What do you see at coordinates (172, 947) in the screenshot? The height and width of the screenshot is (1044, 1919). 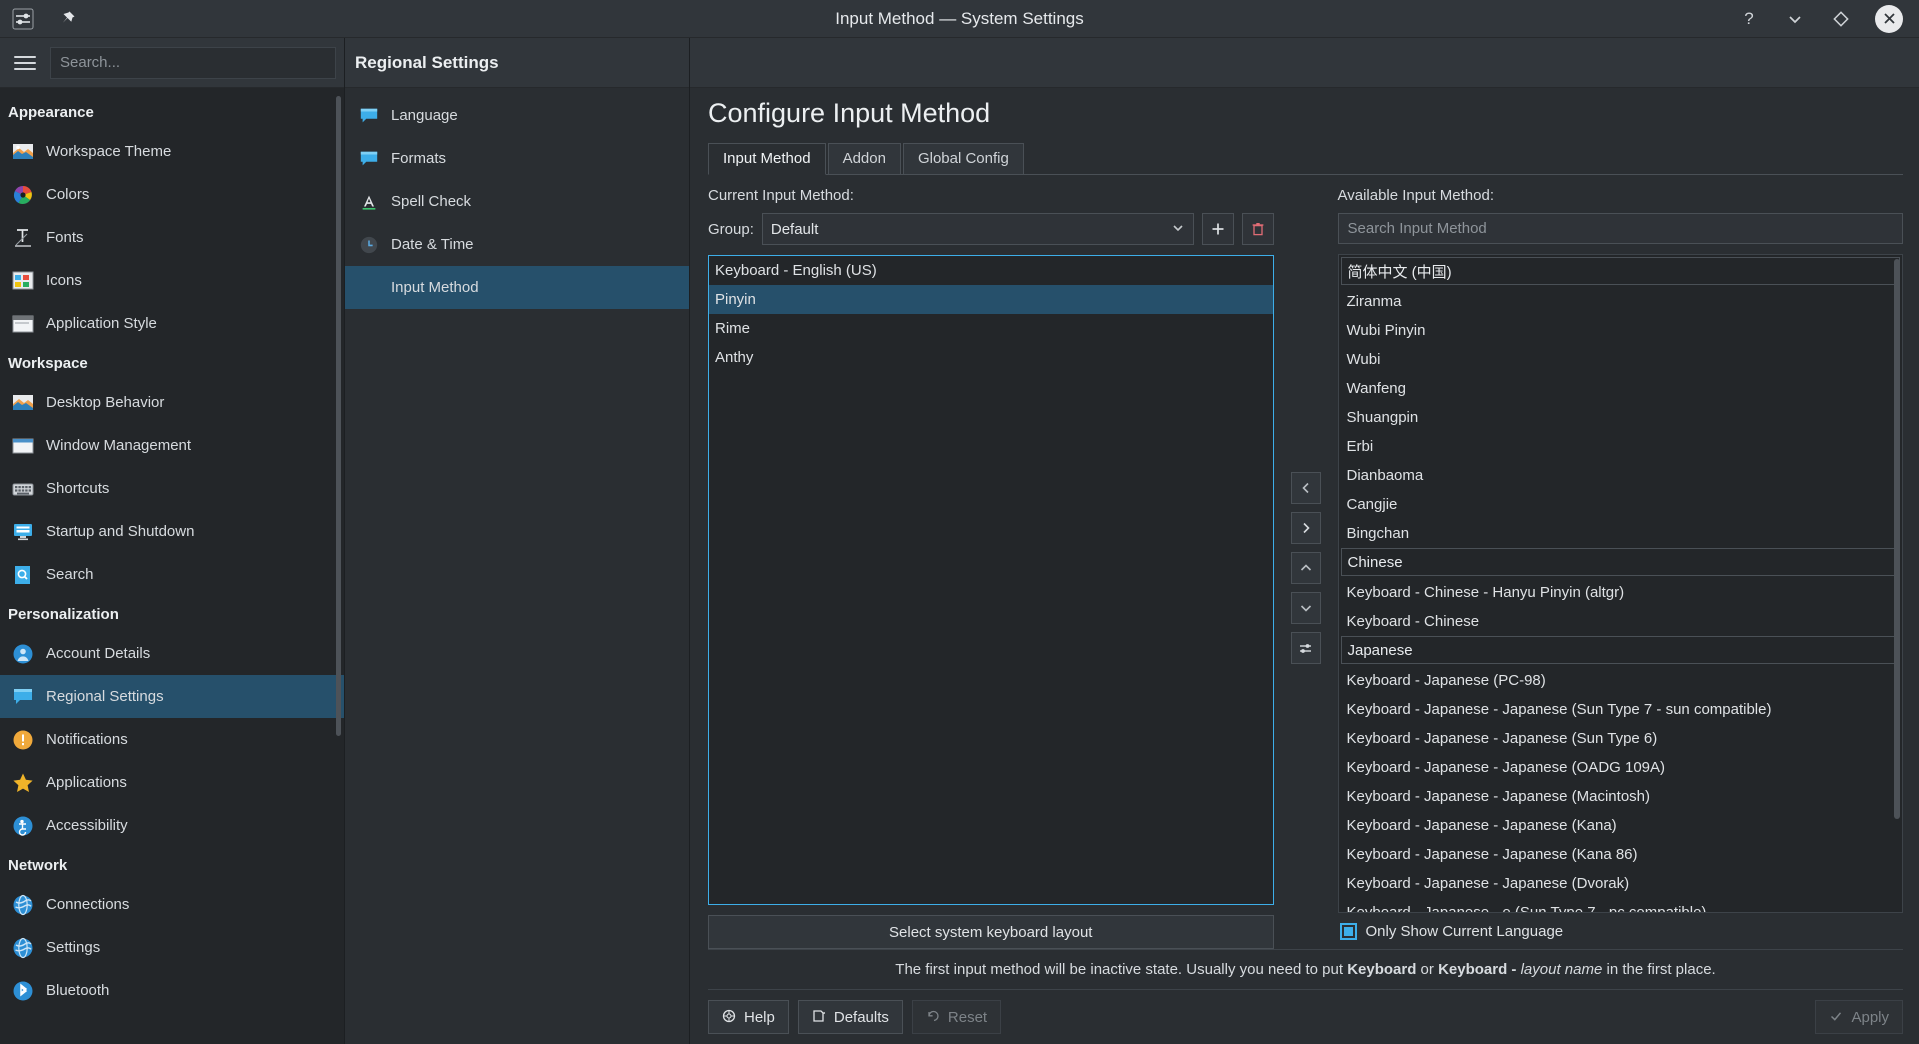 I see `sidebar-item-network-settings: Settings` at bounding box center [172, 947].